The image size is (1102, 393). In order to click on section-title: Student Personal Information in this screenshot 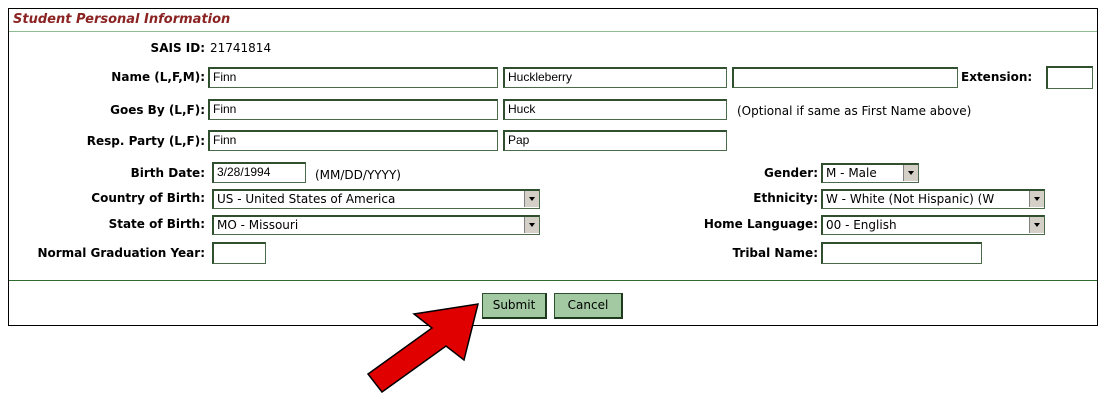, I will do `click(122, 19)`.